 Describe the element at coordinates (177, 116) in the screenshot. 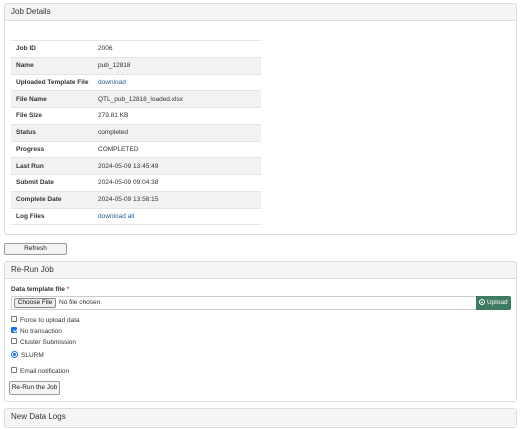

I see `file-size-value: 279.81 KB` at that location.